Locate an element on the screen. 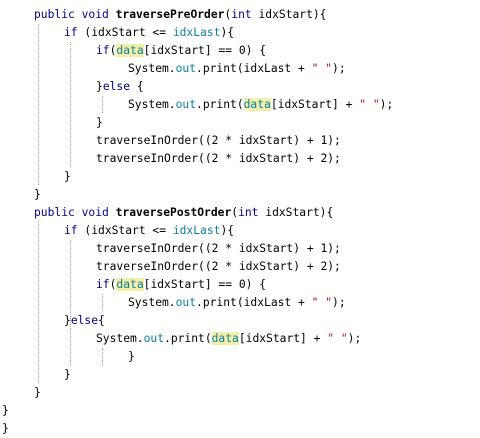 The height and width of the screenshot is (438, 480). code-line: }else{ is located at coordinates (84, 321).